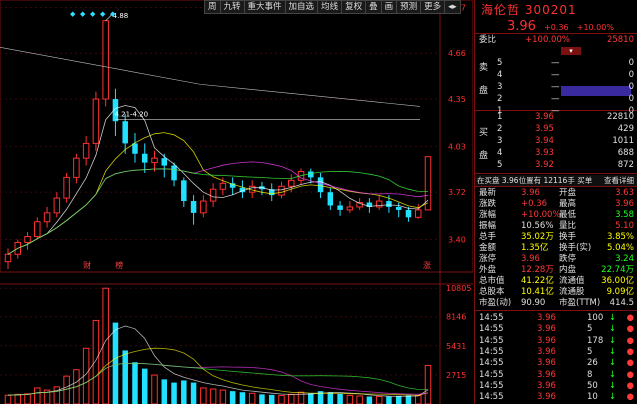 The image size is (637, 404). I want to click on chart-toolbar: 周 九转 重大事件 加自选 均线 复权 叠 画 预测 更多 ◂▸, so click(332, 7).